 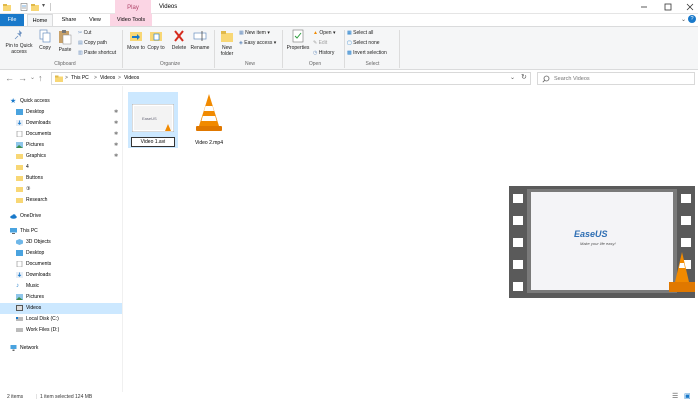 I want to click on nav-this-pc: This PC, so click(x=61, y=231).